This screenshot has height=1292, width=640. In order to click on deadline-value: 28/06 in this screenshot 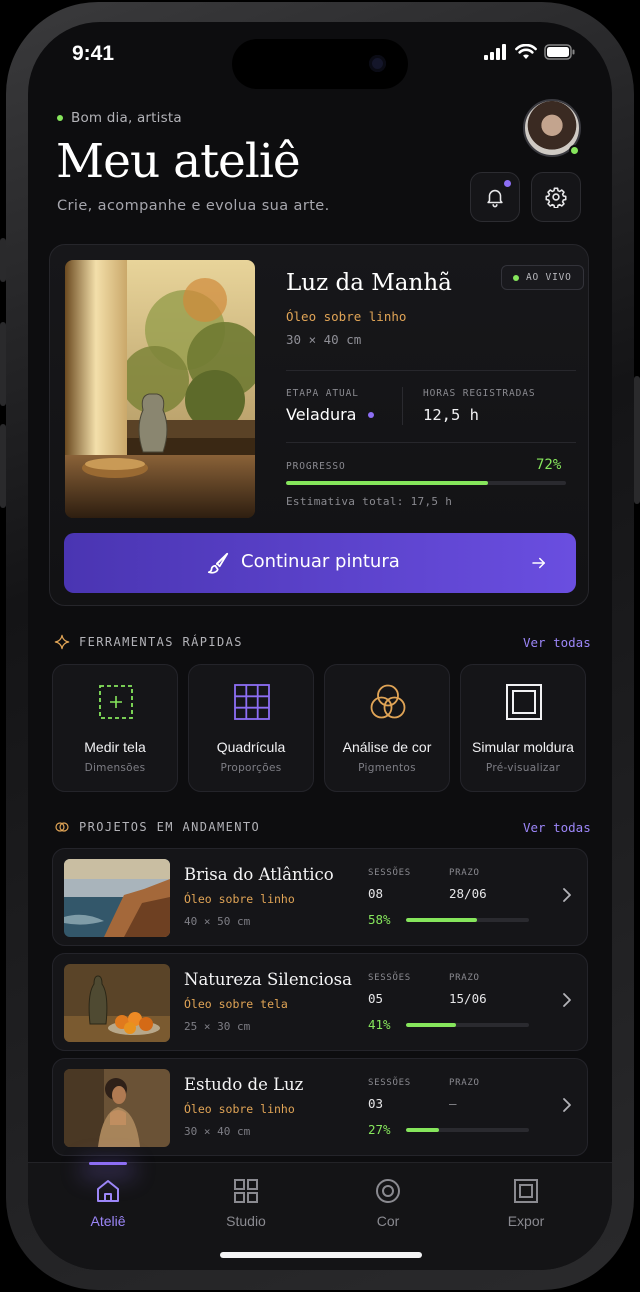, I will do `click(468, 893)`.